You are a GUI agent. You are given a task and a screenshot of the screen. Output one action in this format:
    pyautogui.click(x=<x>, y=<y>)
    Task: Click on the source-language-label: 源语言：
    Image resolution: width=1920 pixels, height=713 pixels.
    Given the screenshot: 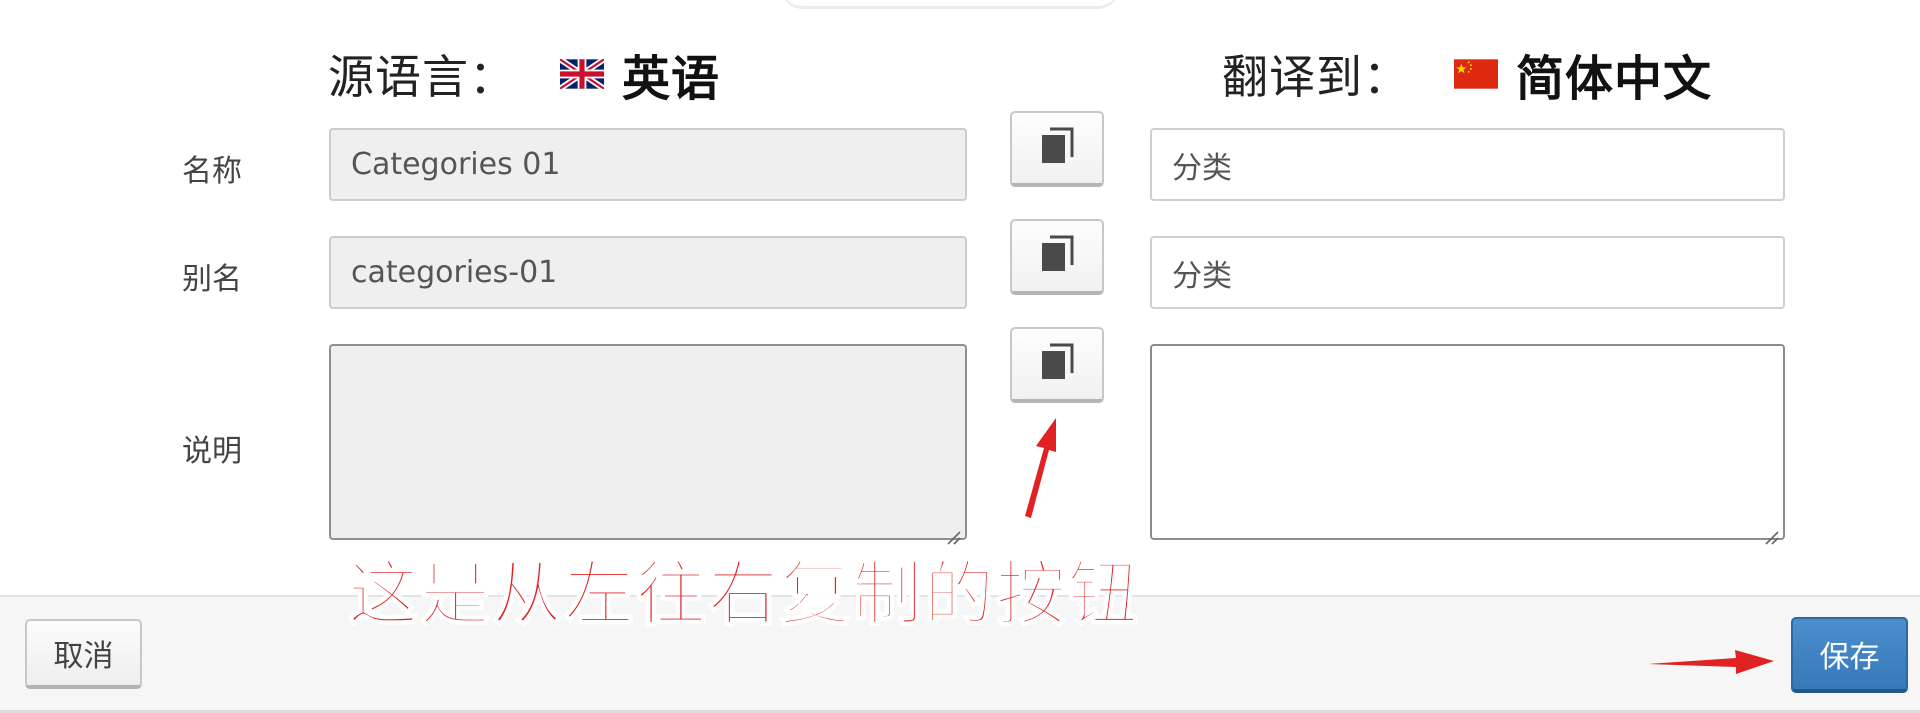 What is the action you would take?
    pyautogui.click(x=422, y=77)
    